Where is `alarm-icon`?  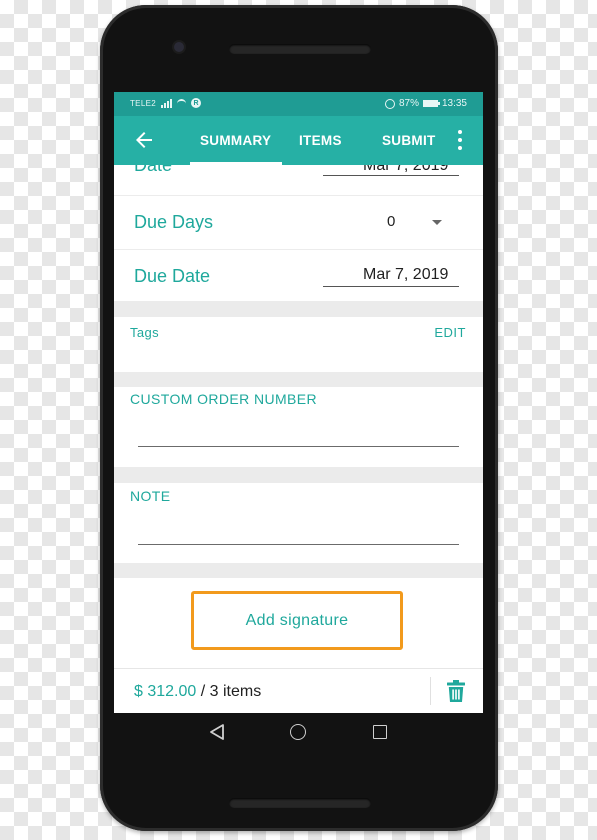
alarm-icon is located at coordinates (389, 103).